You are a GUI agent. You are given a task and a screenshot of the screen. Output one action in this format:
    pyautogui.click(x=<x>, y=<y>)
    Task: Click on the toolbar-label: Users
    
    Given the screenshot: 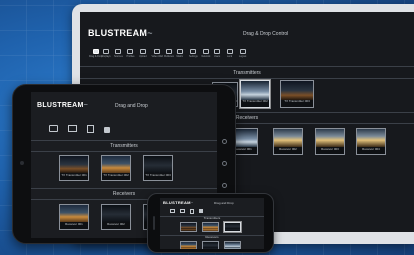 What is the action you would take?
    pyautogui.click(x=217, y=56)
    